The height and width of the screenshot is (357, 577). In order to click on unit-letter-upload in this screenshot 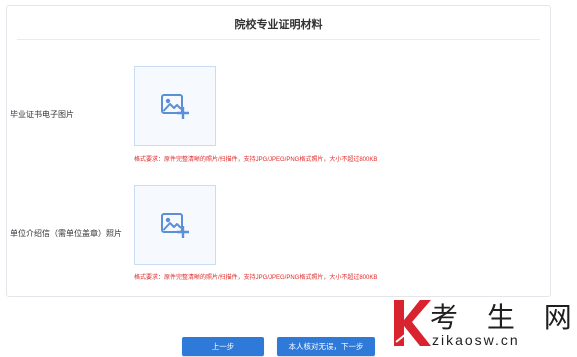, I will do `click(175, 225)`.